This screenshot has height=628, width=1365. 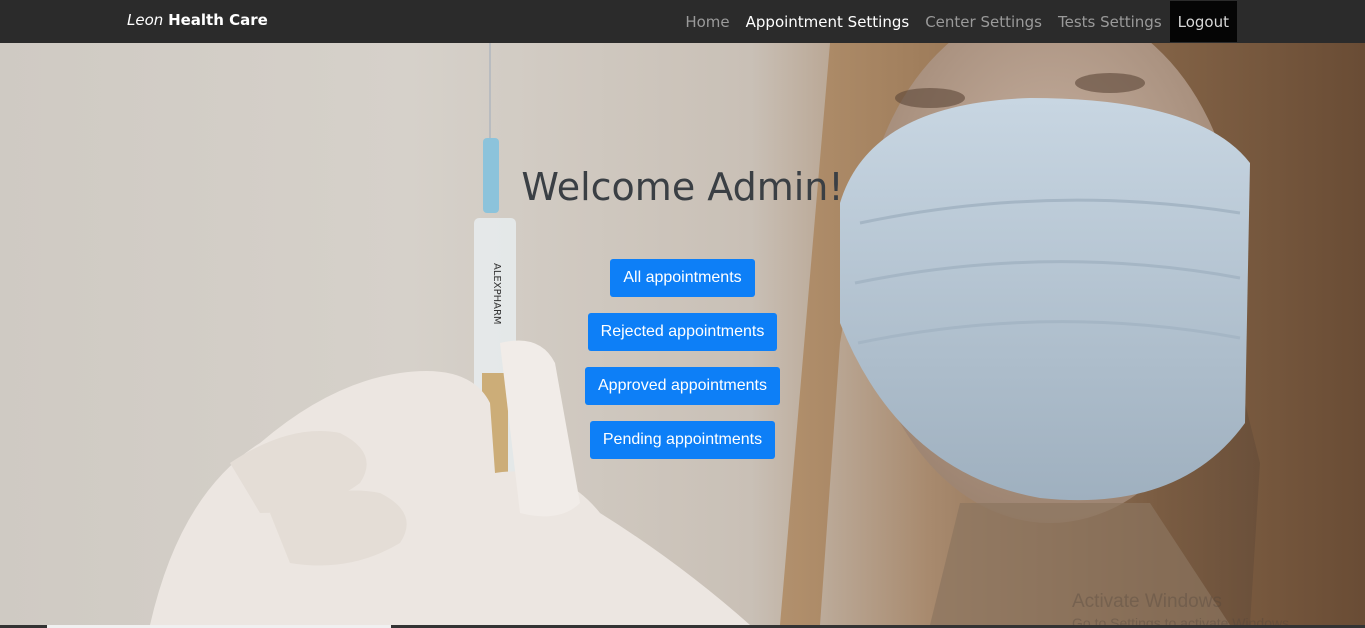 What do you see at coordinates (1147, 601) in the screenshot?
I see `watermark-title: Activate Windows` at bounding box center [1147, 601].